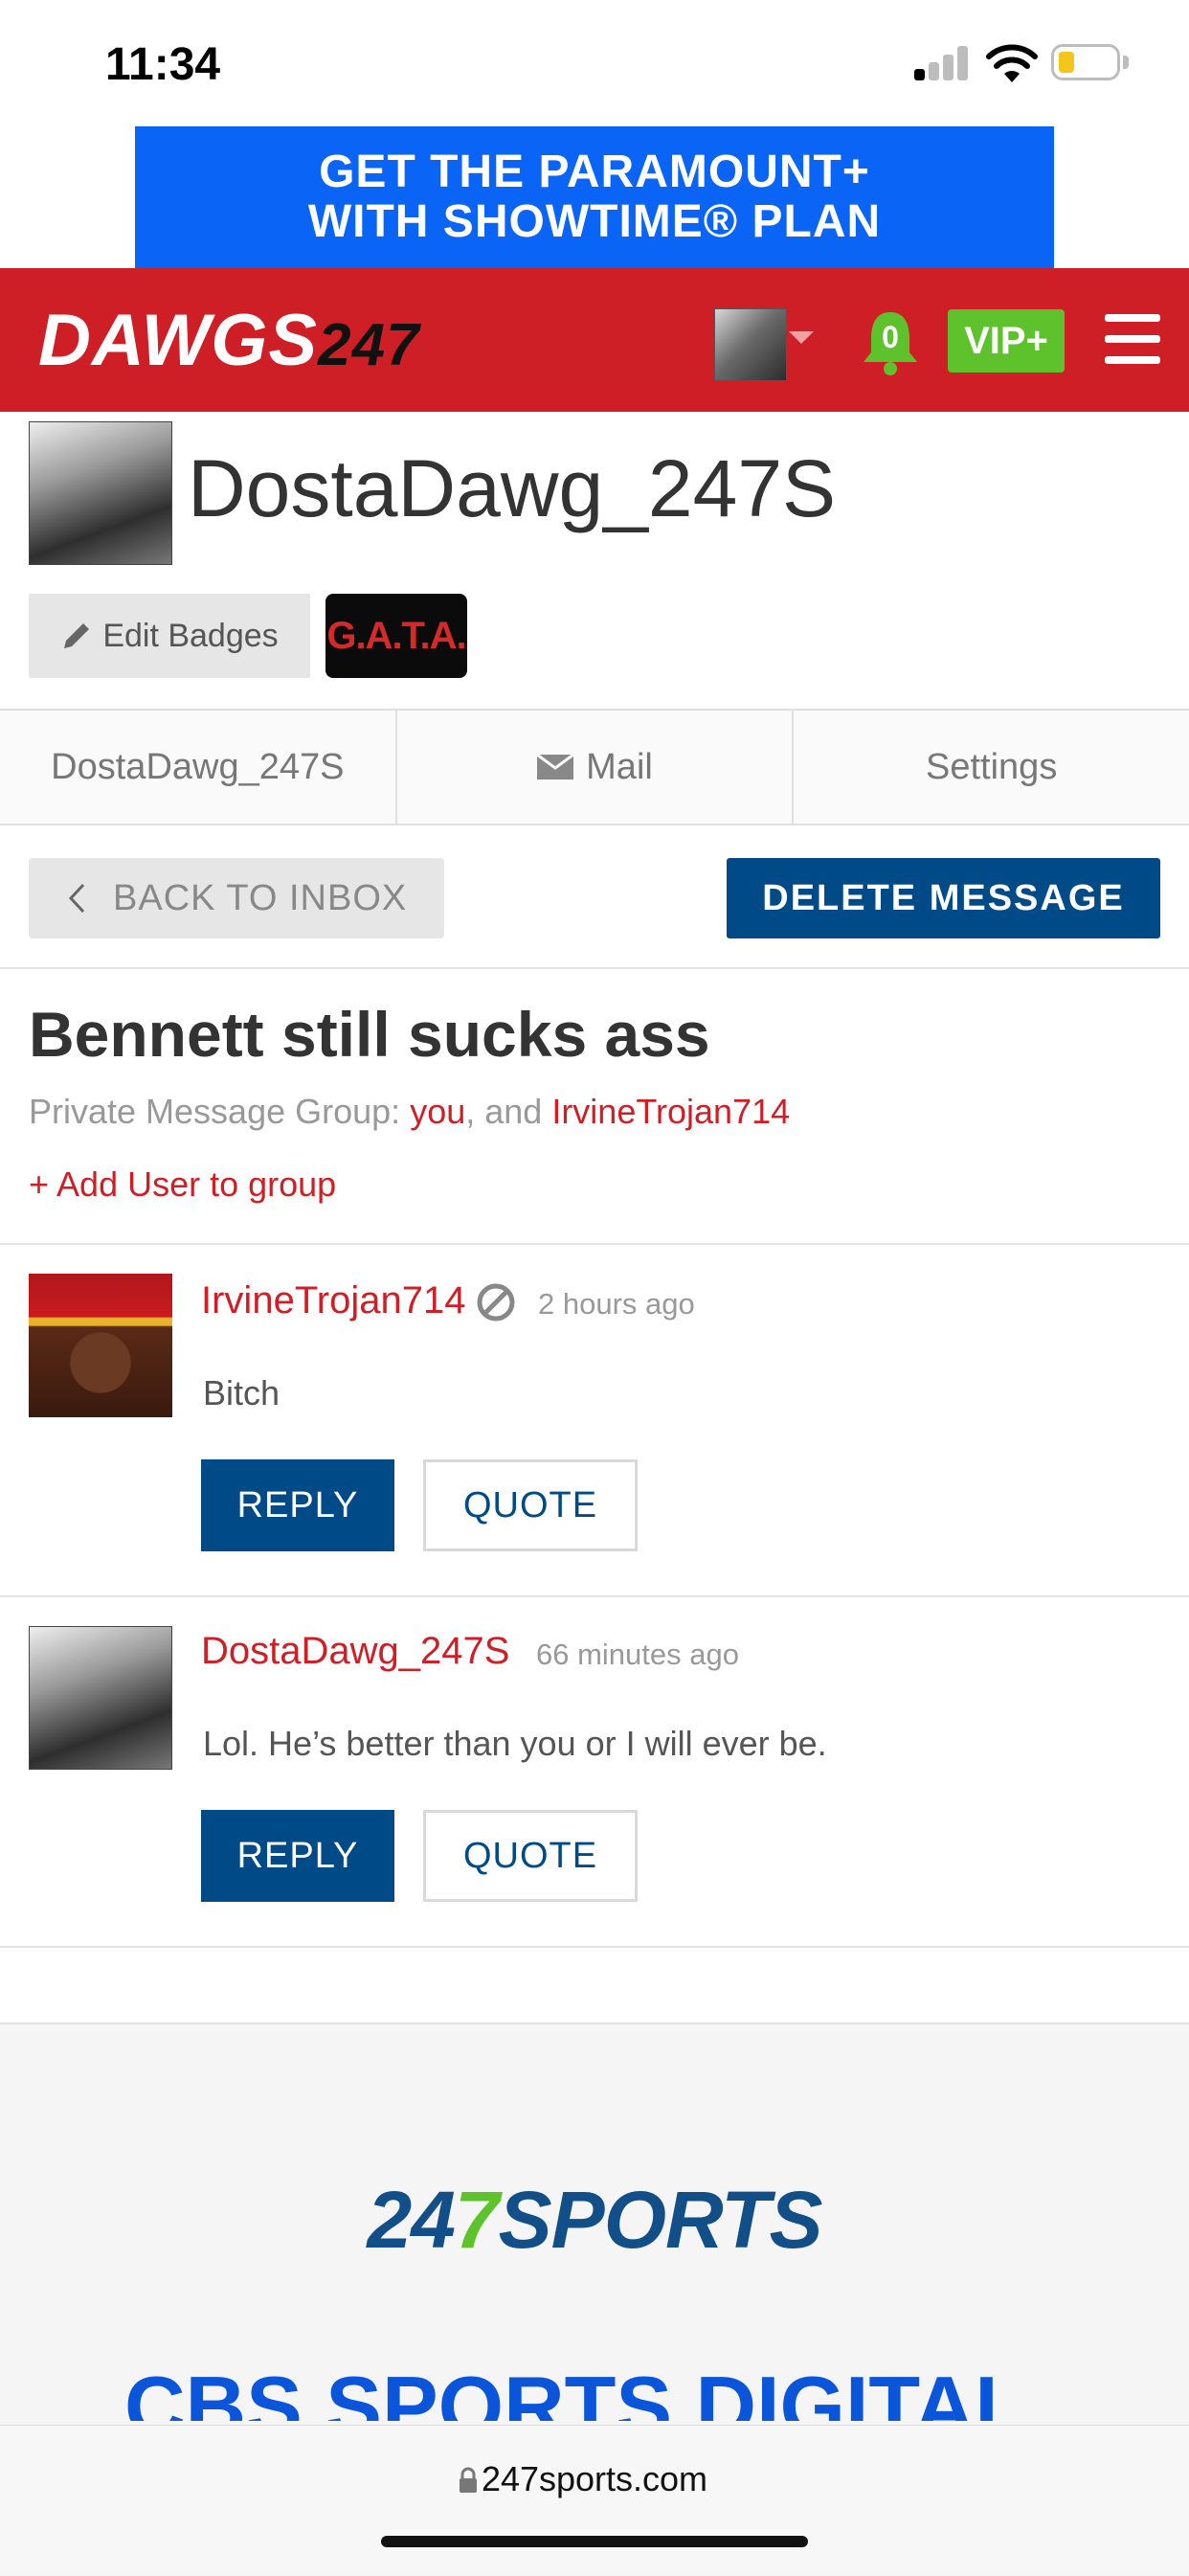 The width and height of the screenshot is (1189, 2576). What do you see at coordinates (508, 1111) in the screenshot?
I see `group-separator: , and` at bounding box center [508, 1111].